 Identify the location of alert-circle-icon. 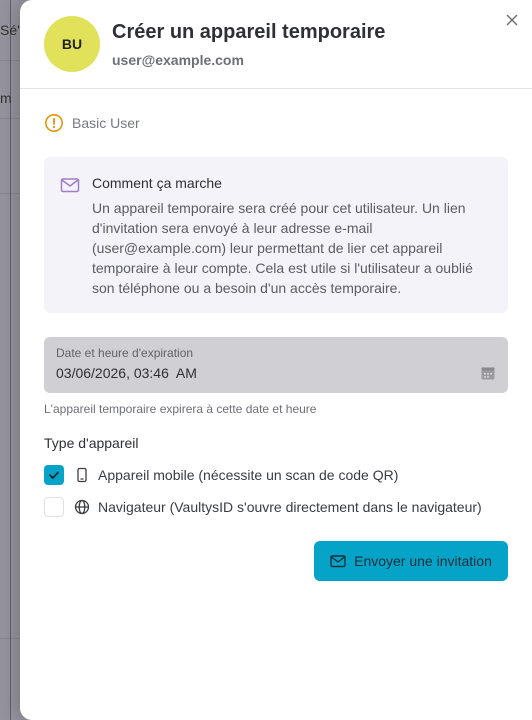
(54, 123).